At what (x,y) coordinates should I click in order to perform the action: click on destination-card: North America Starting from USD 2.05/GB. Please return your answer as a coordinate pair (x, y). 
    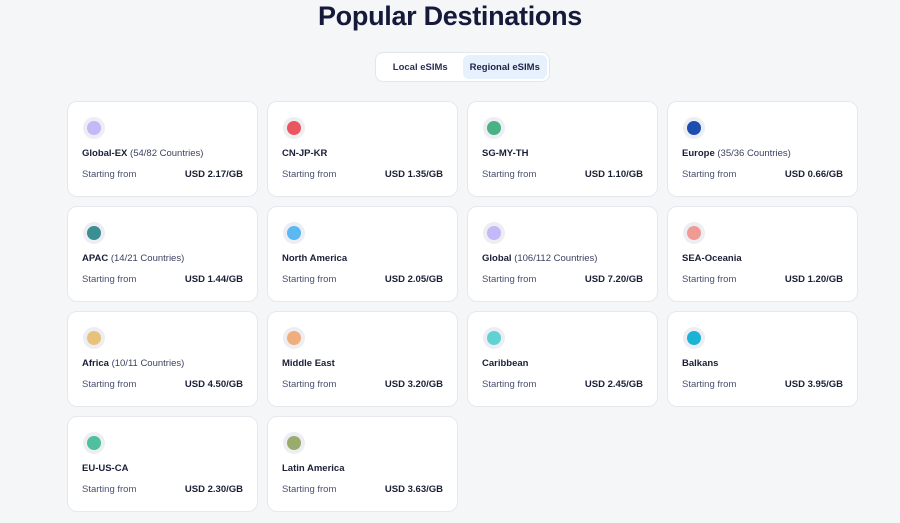
    Looking at the image, I should click on (362, 254).